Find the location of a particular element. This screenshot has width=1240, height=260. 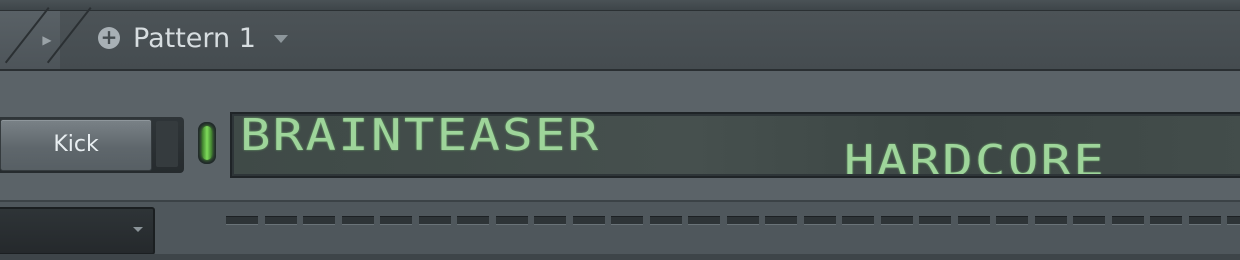

channel-mute-led is located at coordinates (207, 143).